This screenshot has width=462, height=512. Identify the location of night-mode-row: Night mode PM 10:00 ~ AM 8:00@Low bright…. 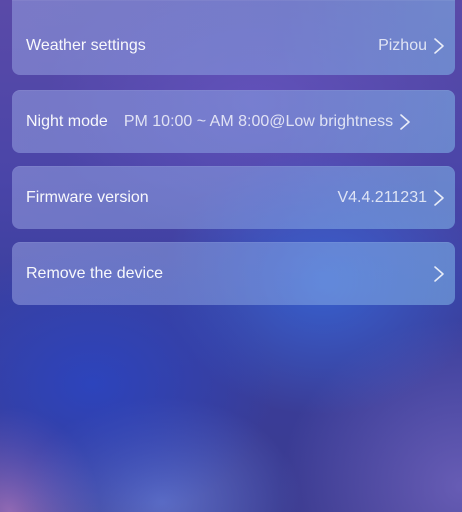
(233, 121).